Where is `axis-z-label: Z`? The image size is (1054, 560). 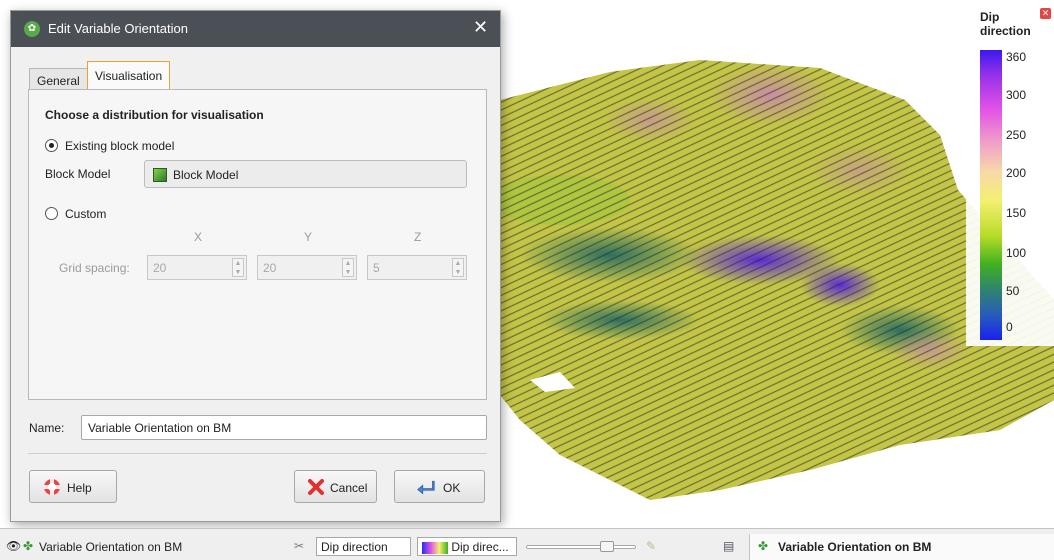
axis-z-label: Z is located at coordinates (418, 237).